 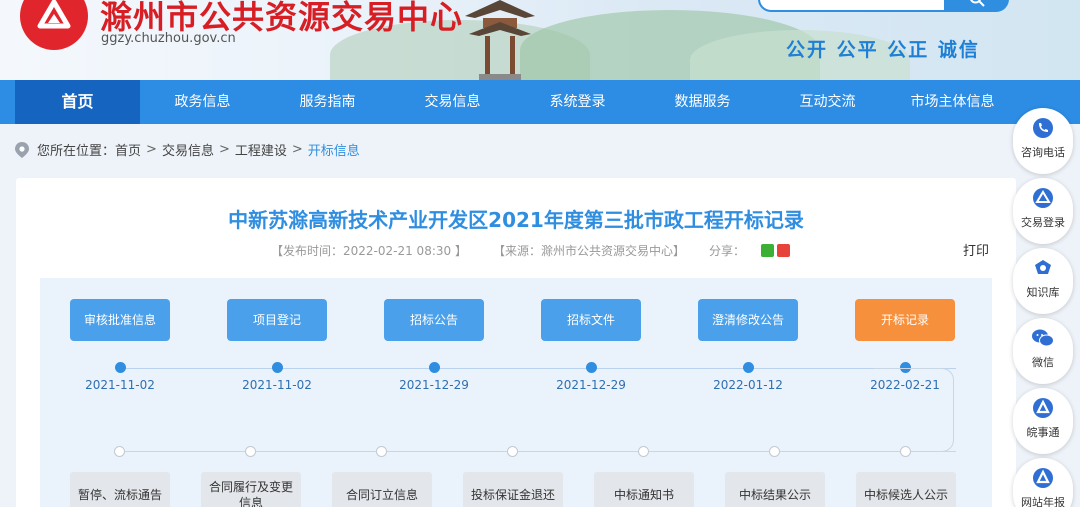 What do you see at coordinates (452, 102) in the screenshot?
I see `nav-item-trade-info: 交易信息` at bounding box center [452, 102].